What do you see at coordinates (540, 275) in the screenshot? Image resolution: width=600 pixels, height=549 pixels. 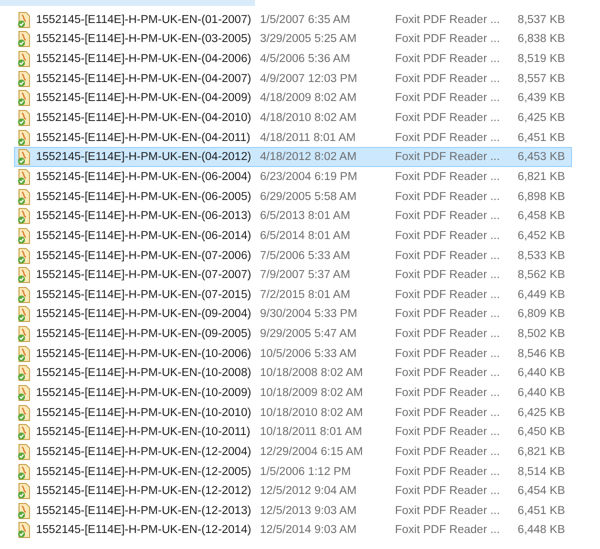 I see `file-size: 8,562 KB` at bounding box center [540, 275].